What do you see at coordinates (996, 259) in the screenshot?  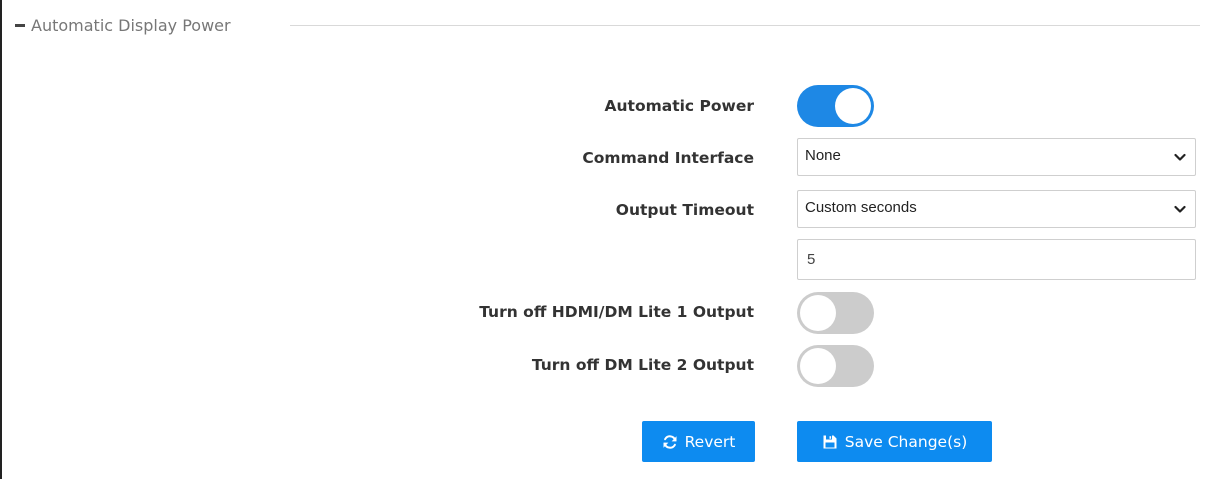 I see `custom-seconds-input` at bounding box center [996, 259].